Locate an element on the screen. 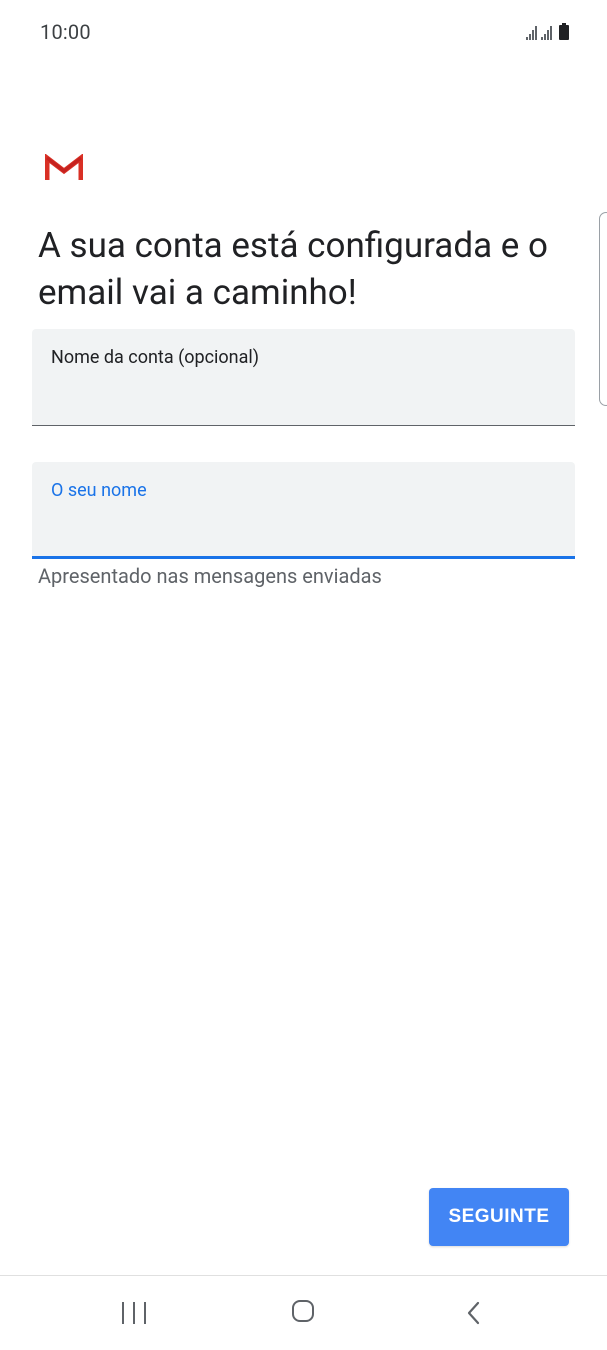  navigation-bar is located at coordinates (303, 1312).